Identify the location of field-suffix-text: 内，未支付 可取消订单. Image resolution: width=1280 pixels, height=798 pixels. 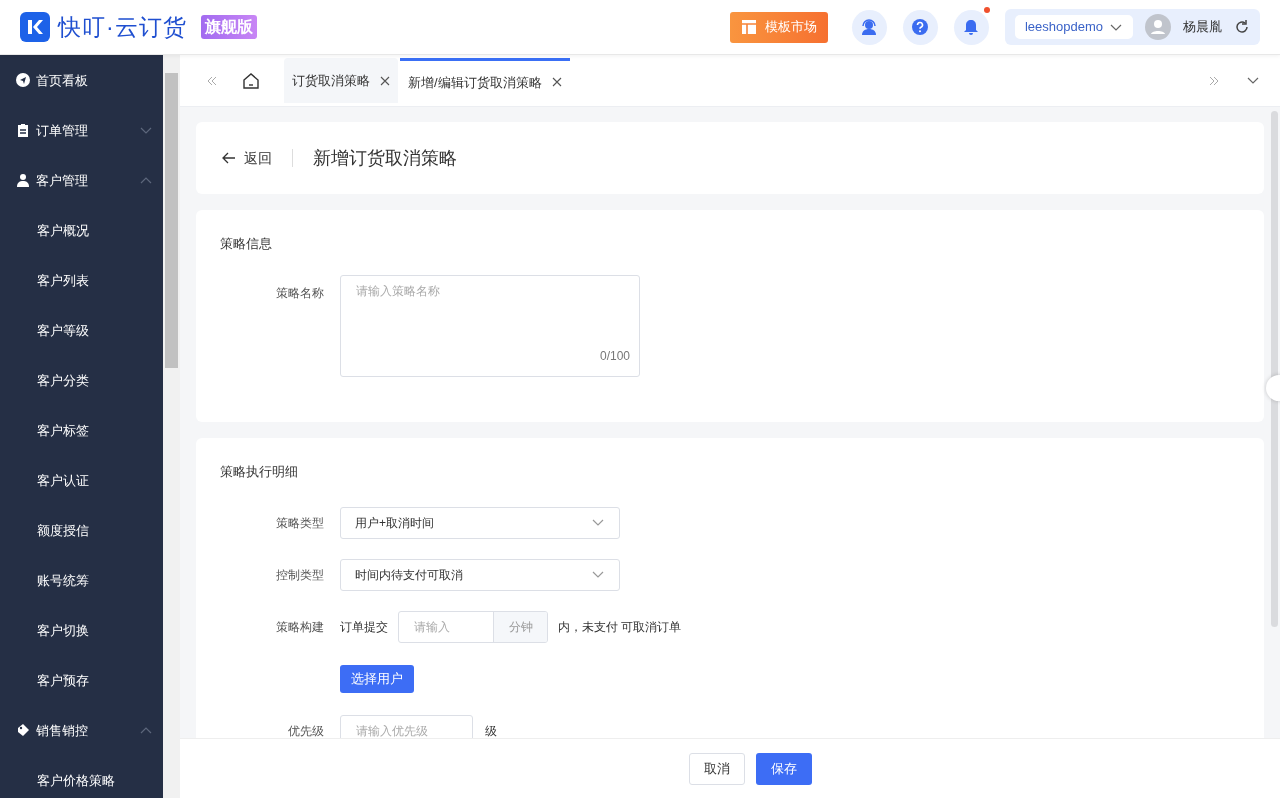
(620, 627).